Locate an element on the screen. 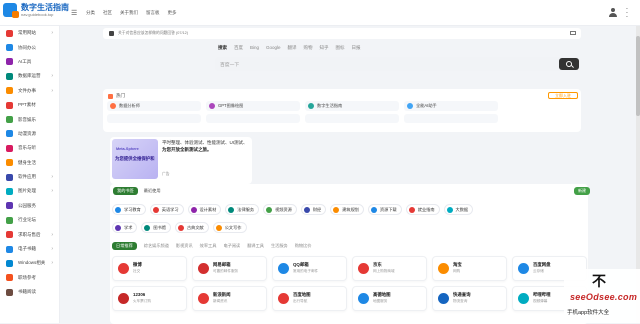  hot-item: 数据分析师 is located at coordinates (154, 106).